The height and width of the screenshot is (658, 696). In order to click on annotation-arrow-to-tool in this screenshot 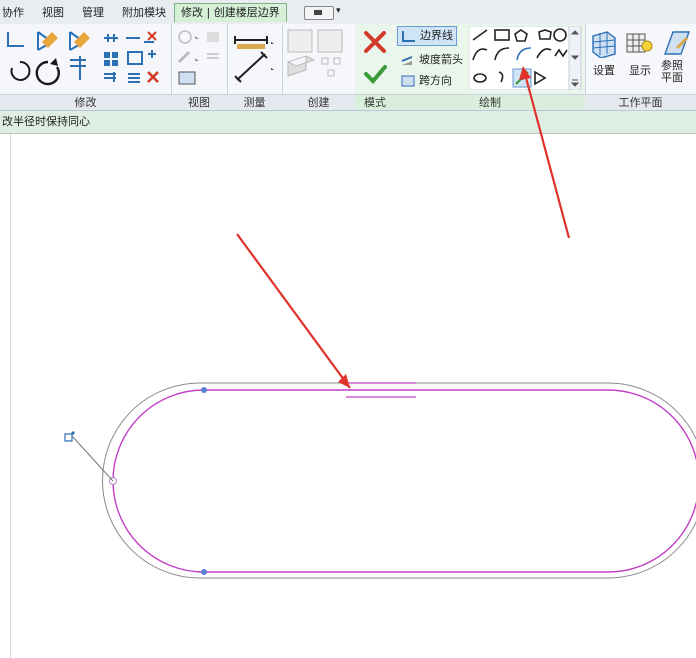, I will do `click(547, 156)`.